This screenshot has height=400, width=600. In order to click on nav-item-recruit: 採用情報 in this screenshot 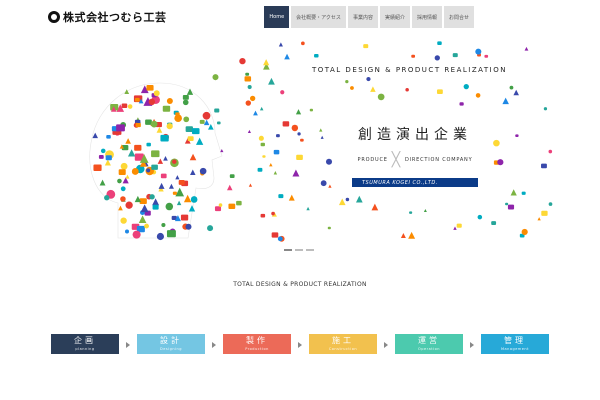, I will do `click(426, 17)`.